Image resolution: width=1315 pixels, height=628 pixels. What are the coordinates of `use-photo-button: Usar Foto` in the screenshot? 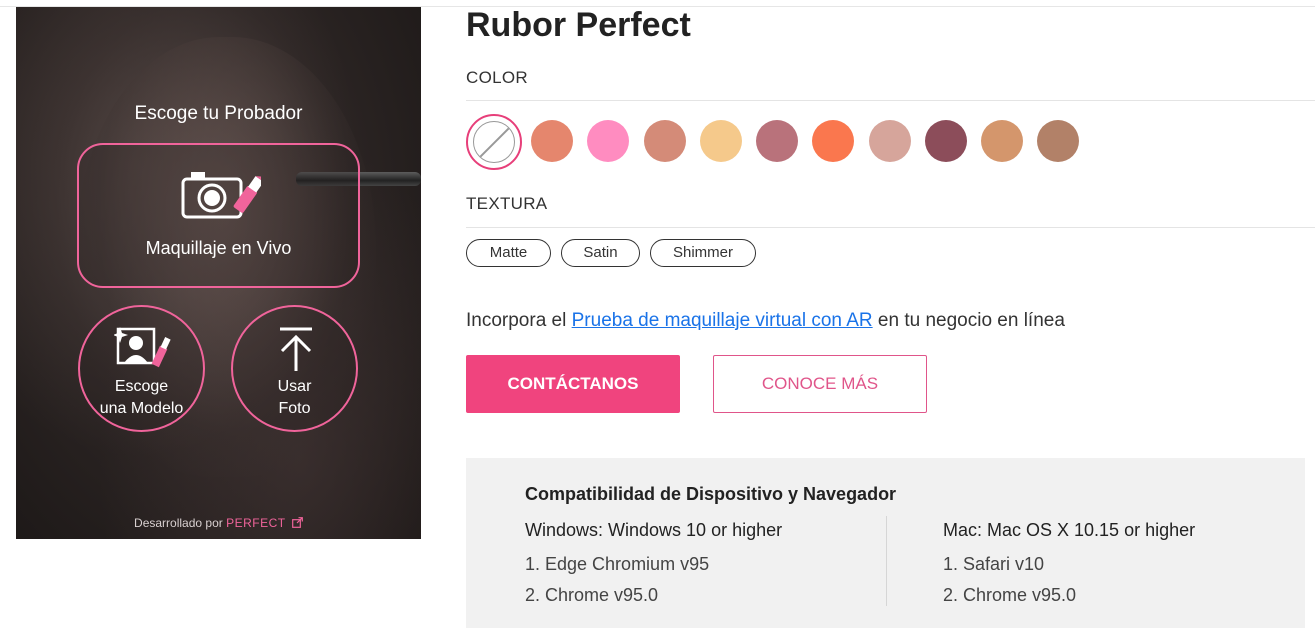 It's located at (294, 368).